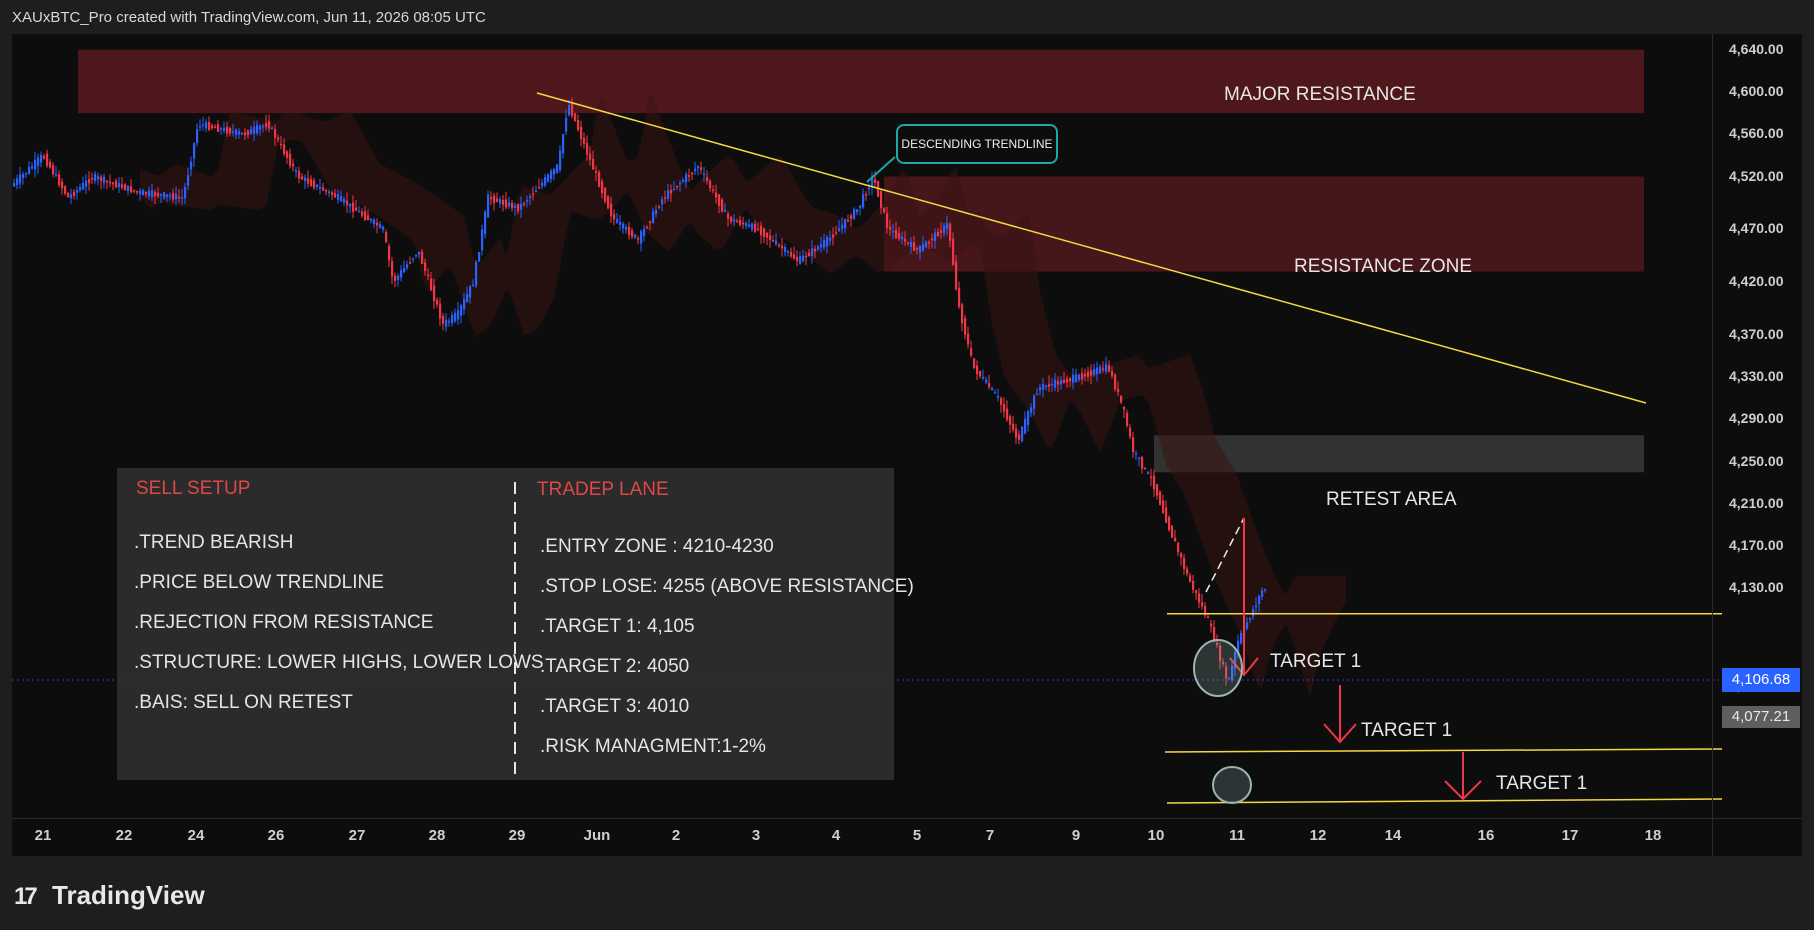  Describe the element at coordinates (109, 895) in the screenshot. I see `tradingview-logo: 17 TradingView` at that location.